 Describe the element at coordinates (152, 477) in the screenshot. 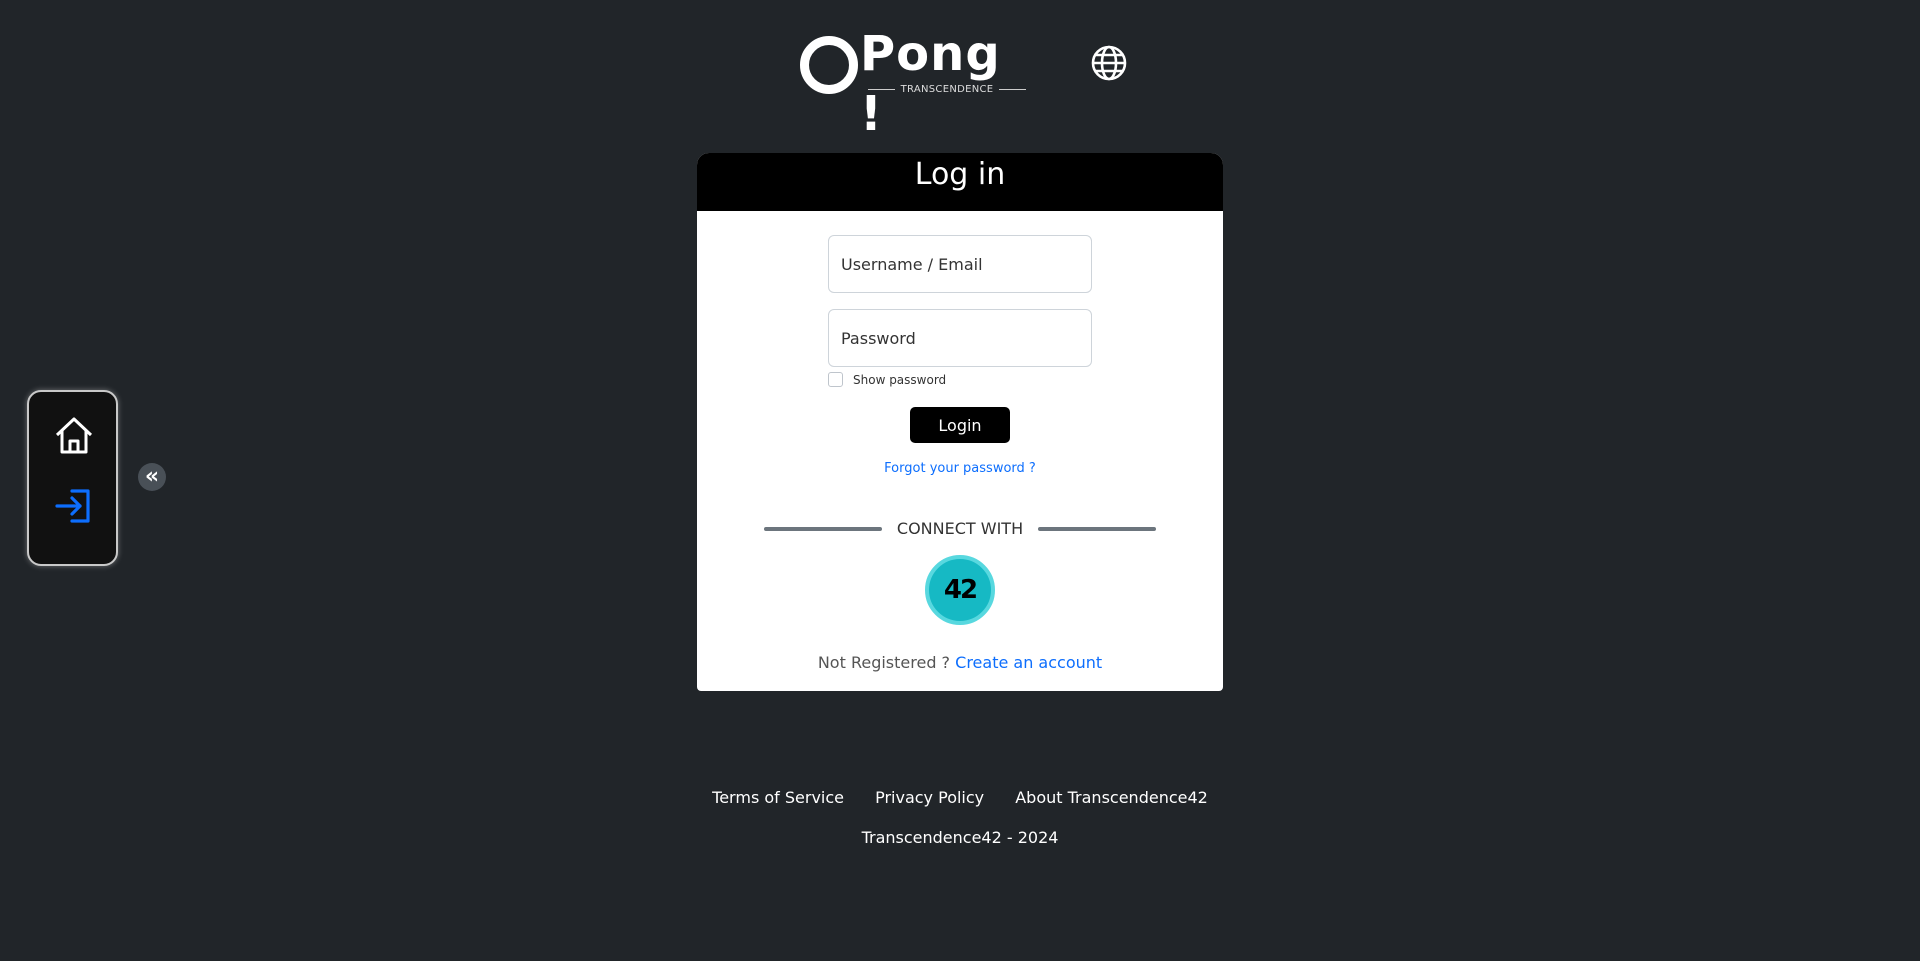

I see `collapse-sidebar-button: «` at that location.